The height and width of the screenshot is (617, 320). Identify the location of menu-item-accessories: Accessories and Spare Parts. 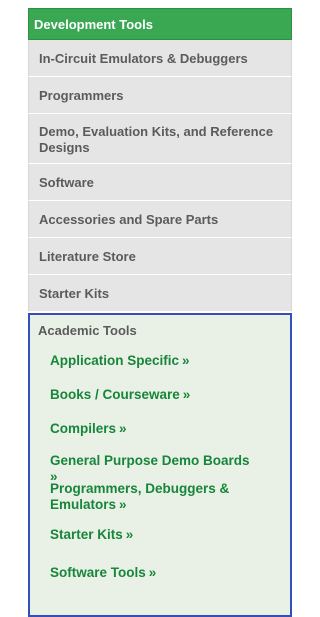
(160, 219).